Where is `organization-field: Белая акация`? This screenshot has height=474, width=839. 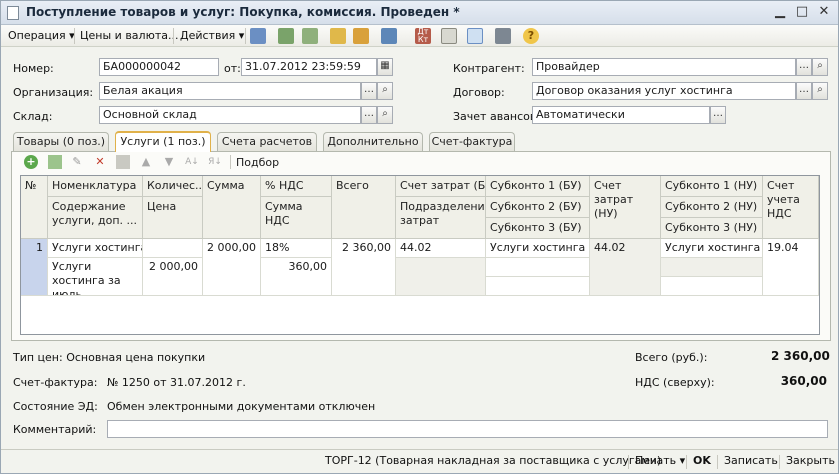
organization-field: Белая акация is located at coordinates (230, 91).